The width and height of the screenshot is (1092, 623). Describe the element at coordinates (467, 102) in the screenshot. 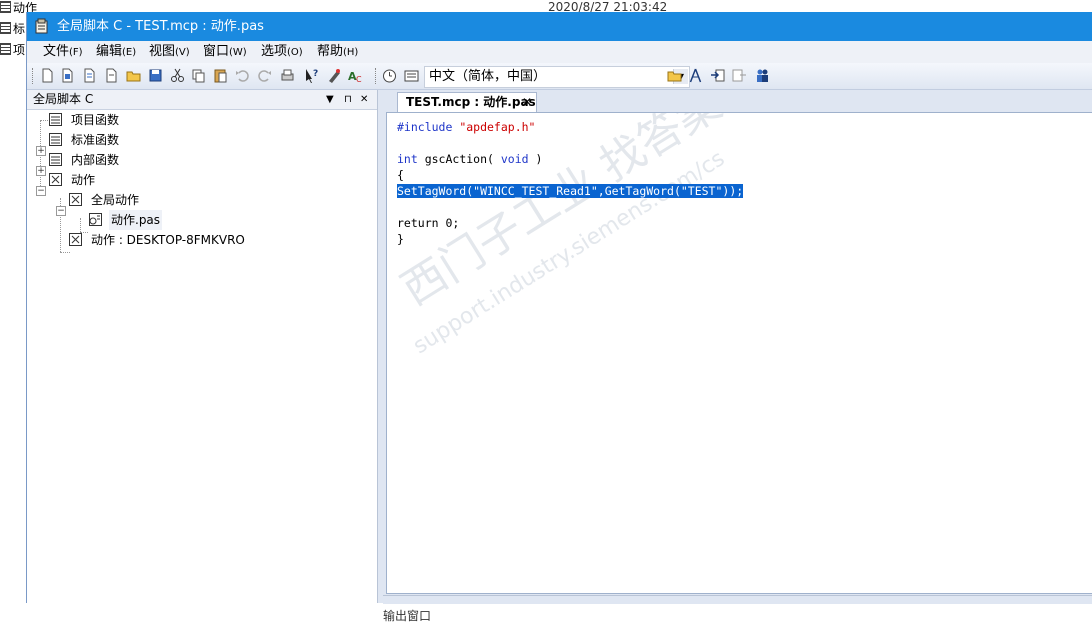

I see `tab-action-pas: TEST.mcp : 动作.pas ✕` at that location.